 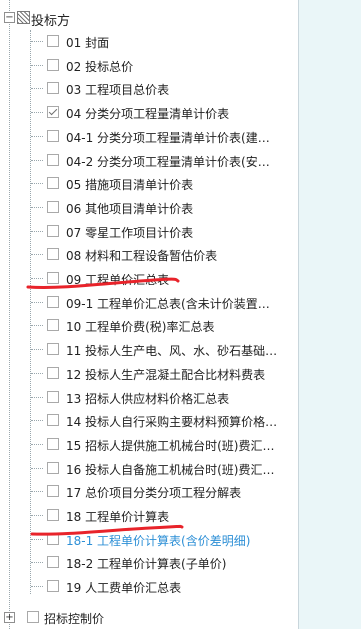 I want to click on tree-item-row: 08 材料和工程设备暂估价表, so click(x=149, y=255).